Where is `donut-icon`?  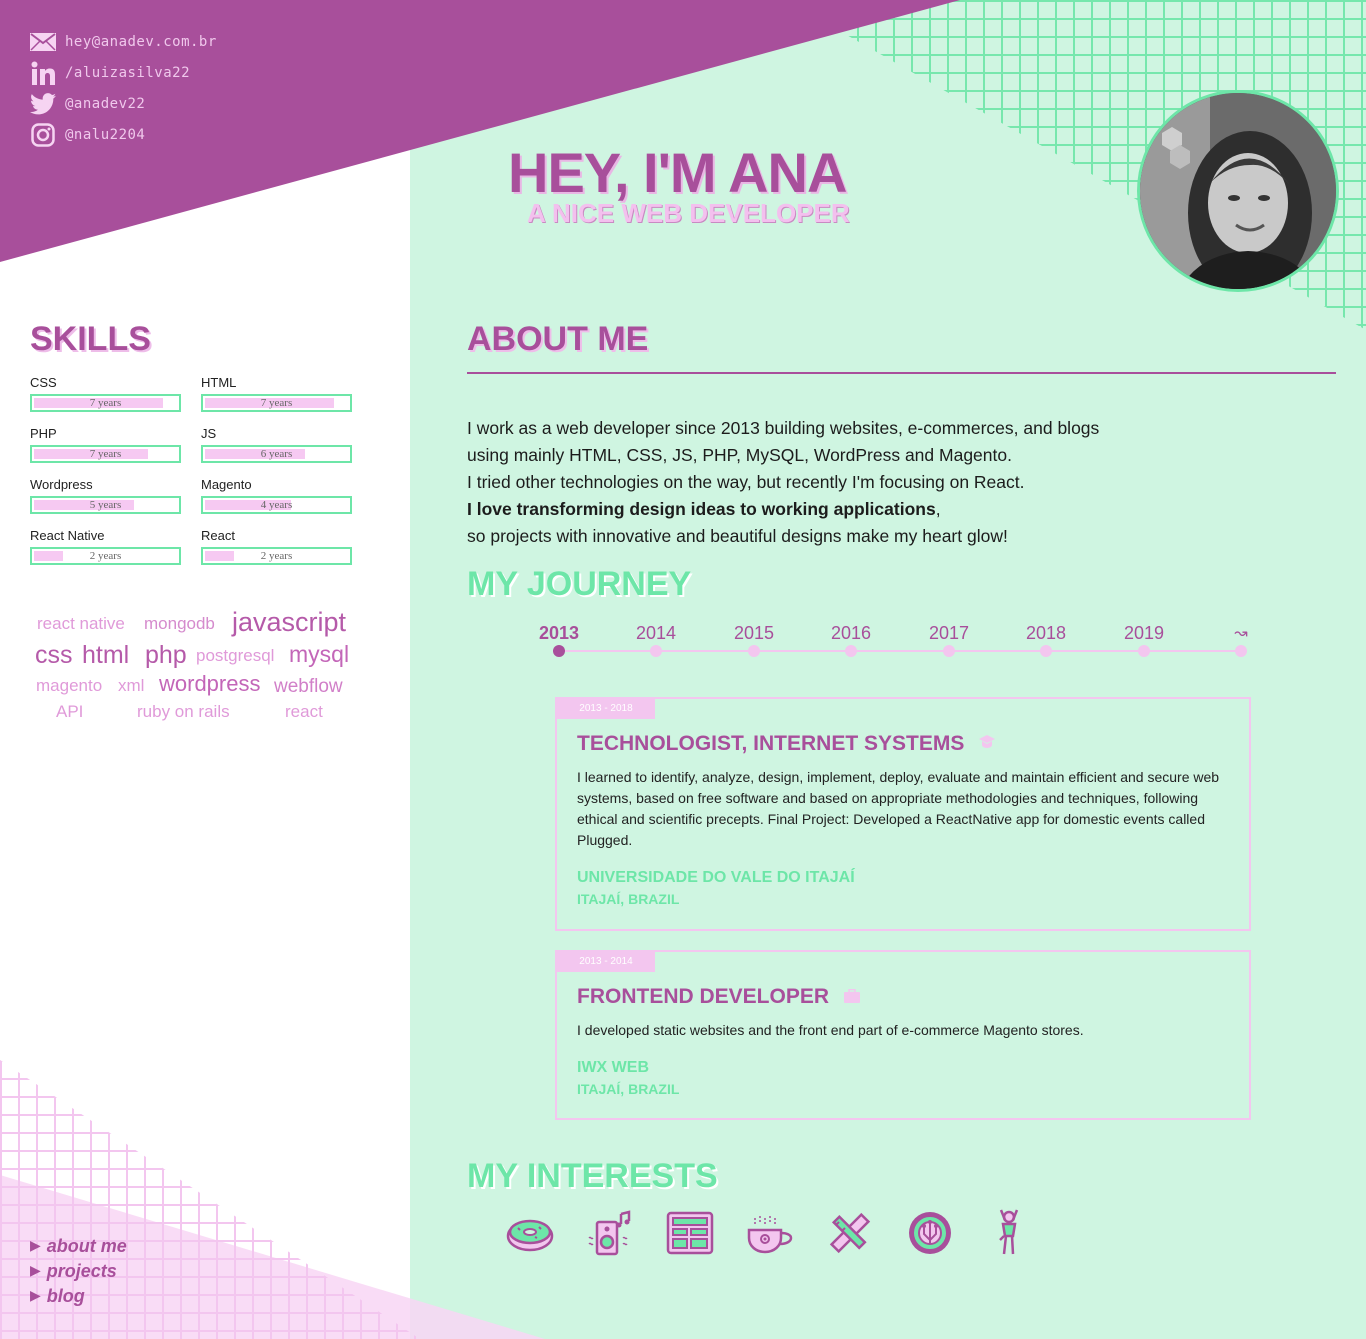
donut-icon is located at coordinates (530, 1233).